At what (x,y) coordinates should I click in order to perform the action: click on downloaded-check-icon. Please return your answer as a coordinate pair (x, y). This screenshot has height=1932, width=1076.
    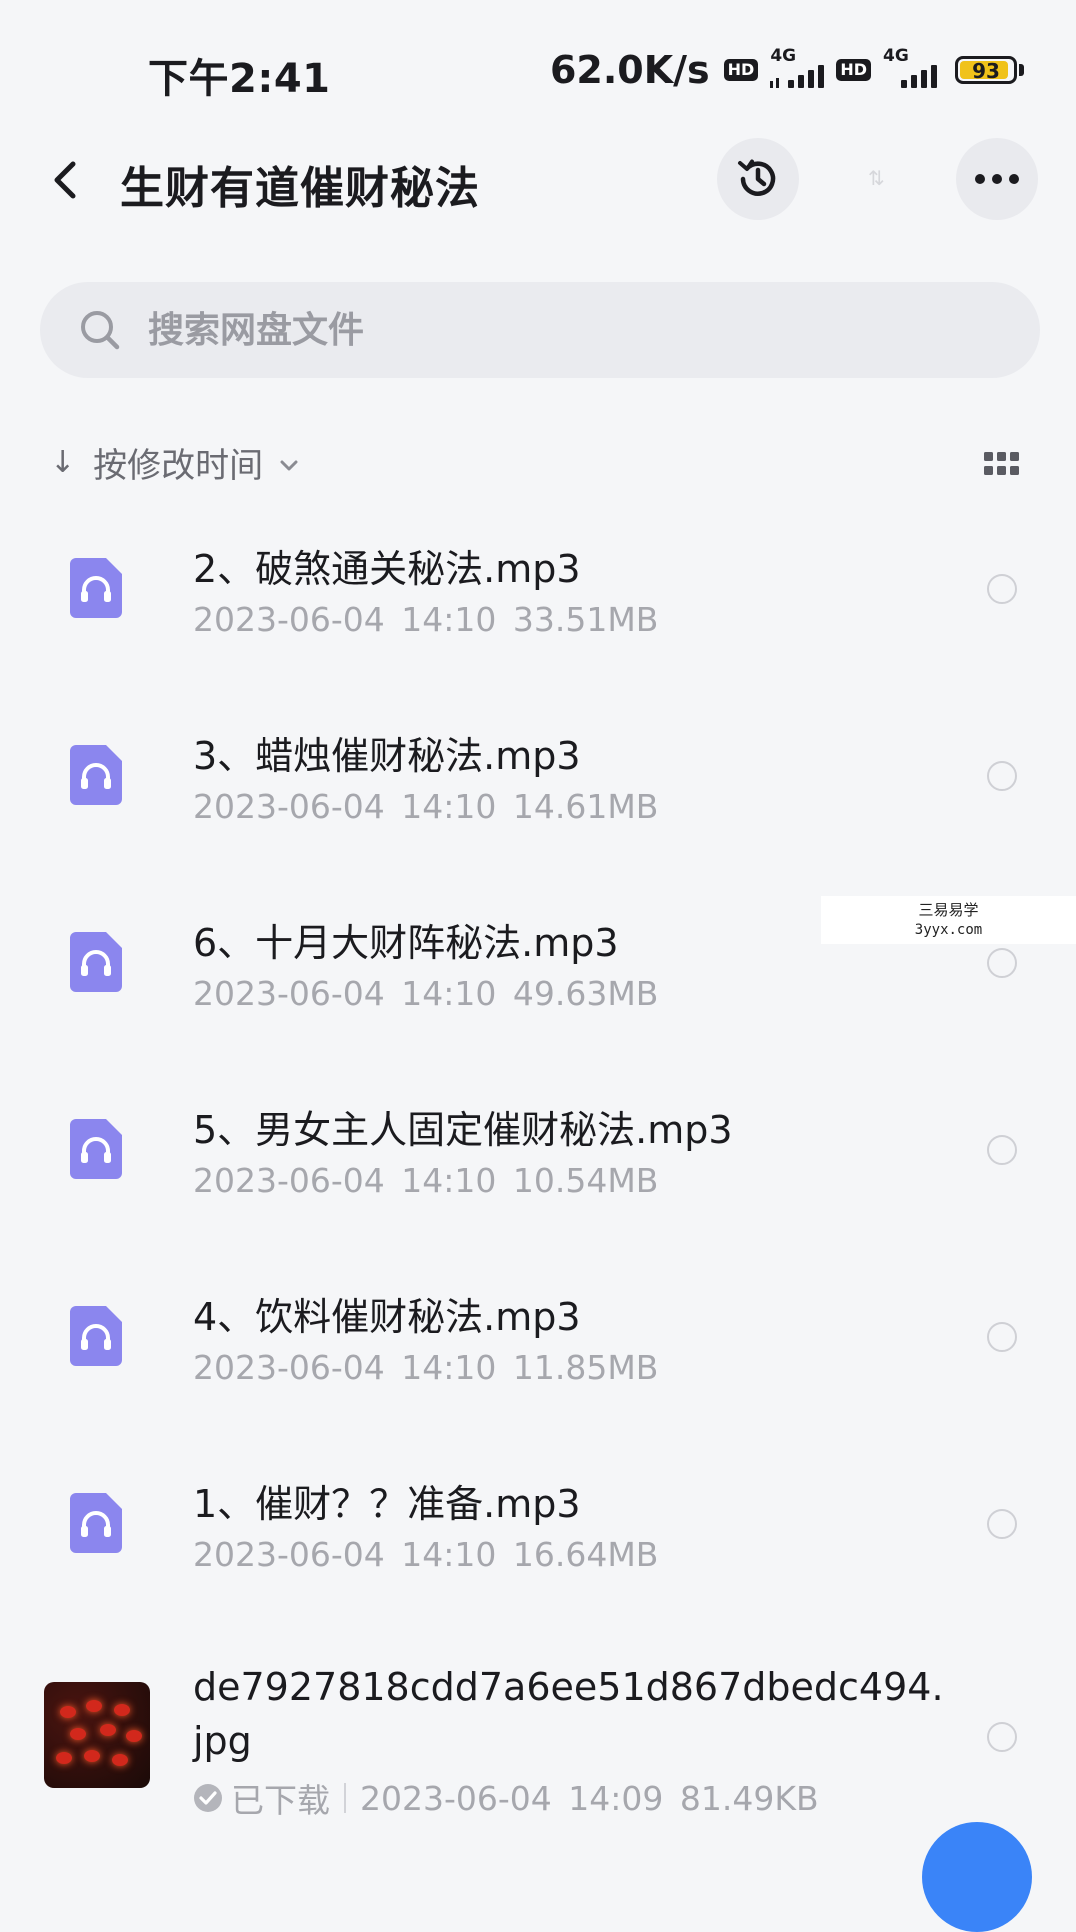
    Looking at the image, I should click on (208, 1798).